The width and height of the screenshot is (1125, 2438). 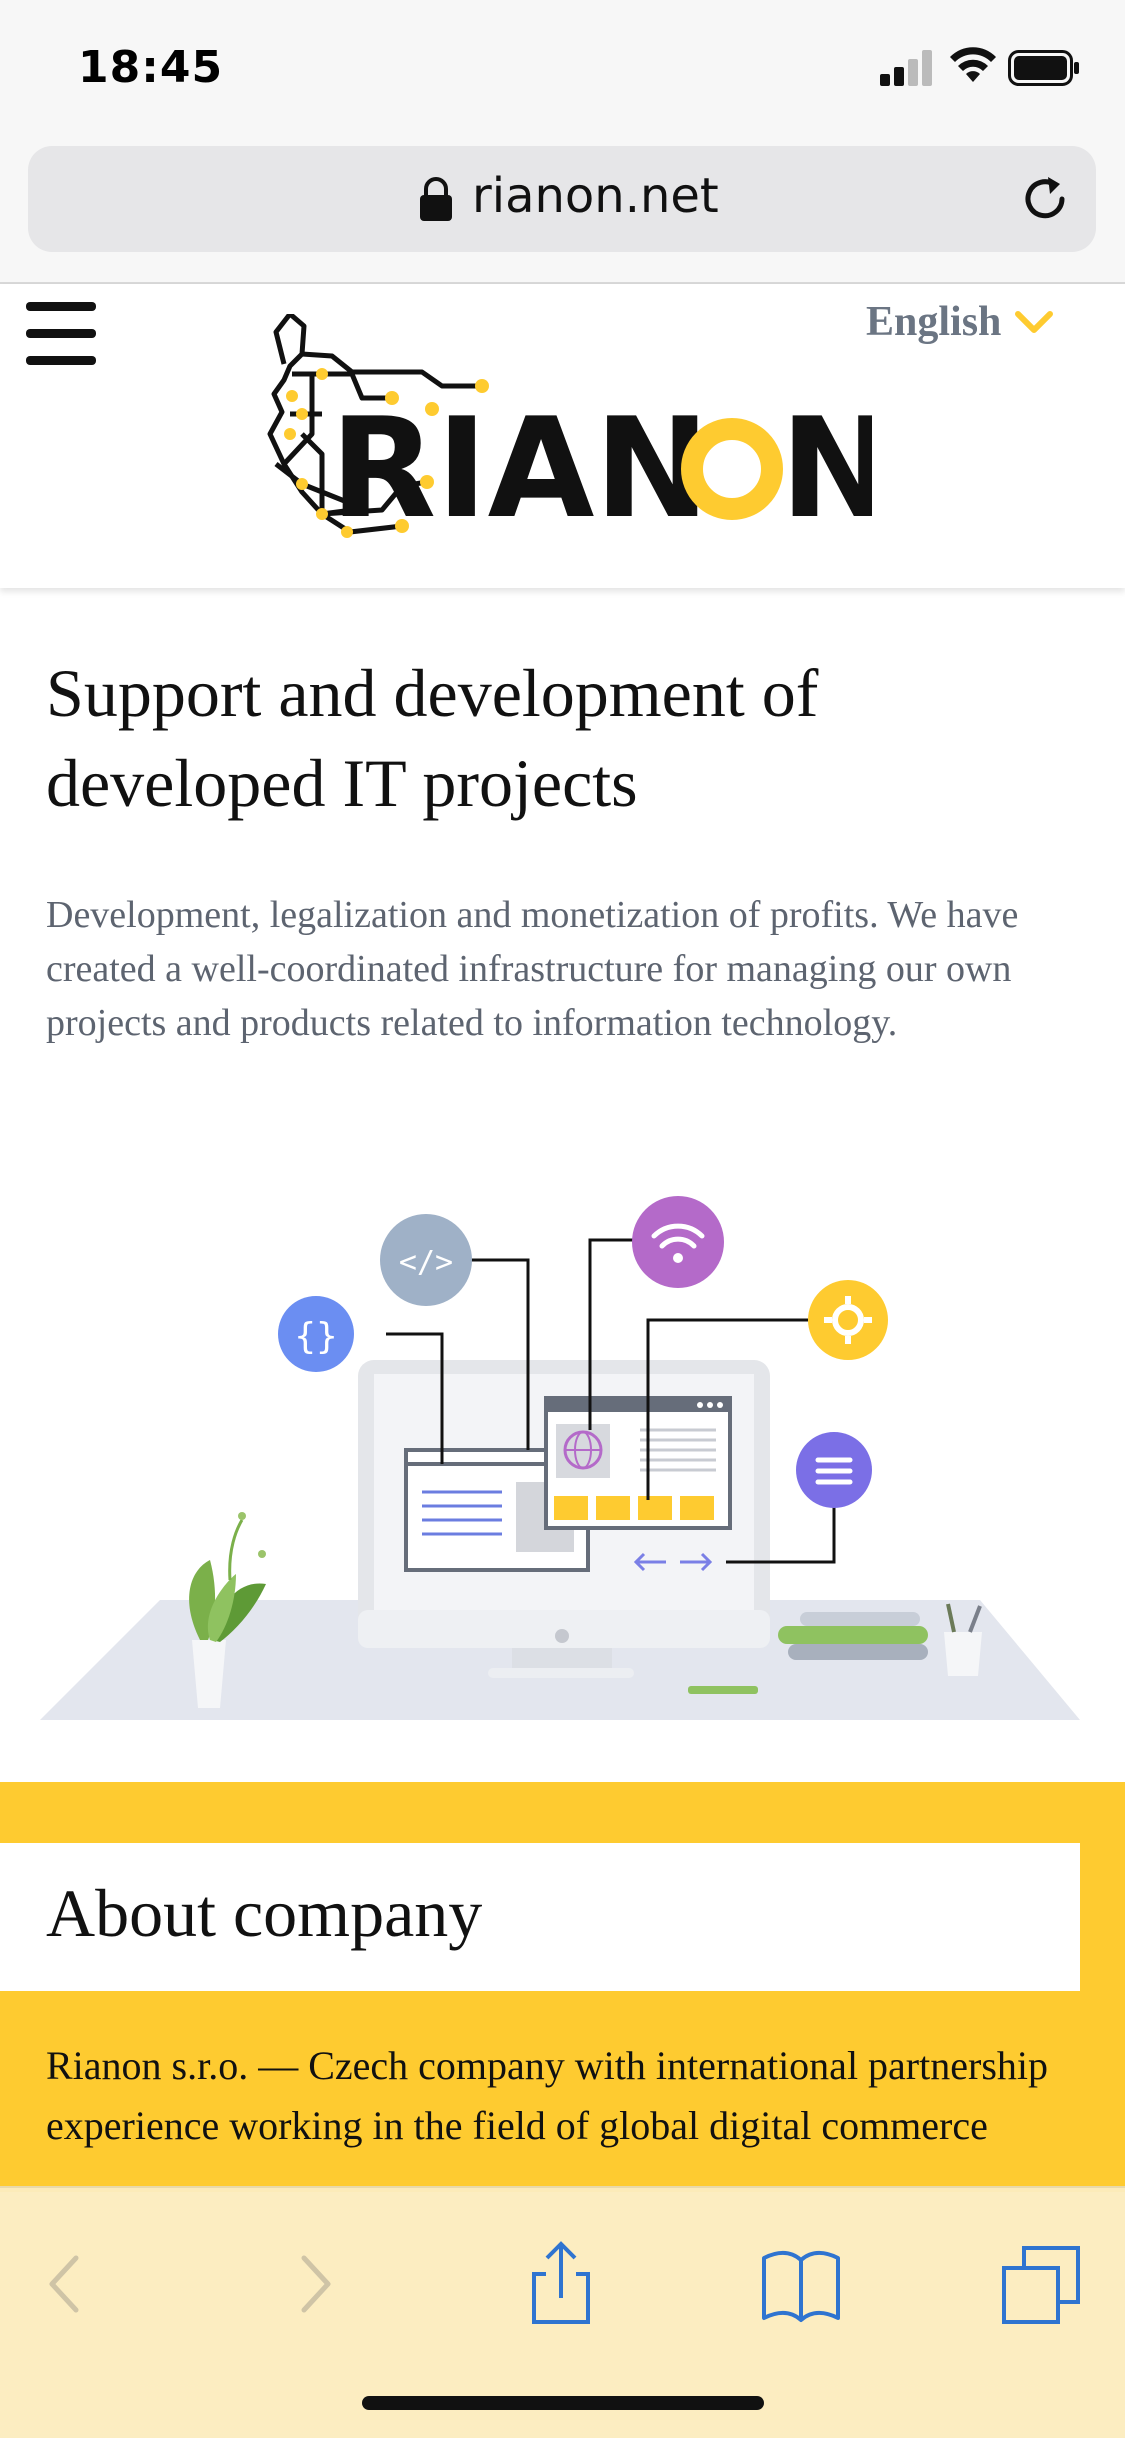 I want to click on status-time: 18:45, so click(x=151, y=67).